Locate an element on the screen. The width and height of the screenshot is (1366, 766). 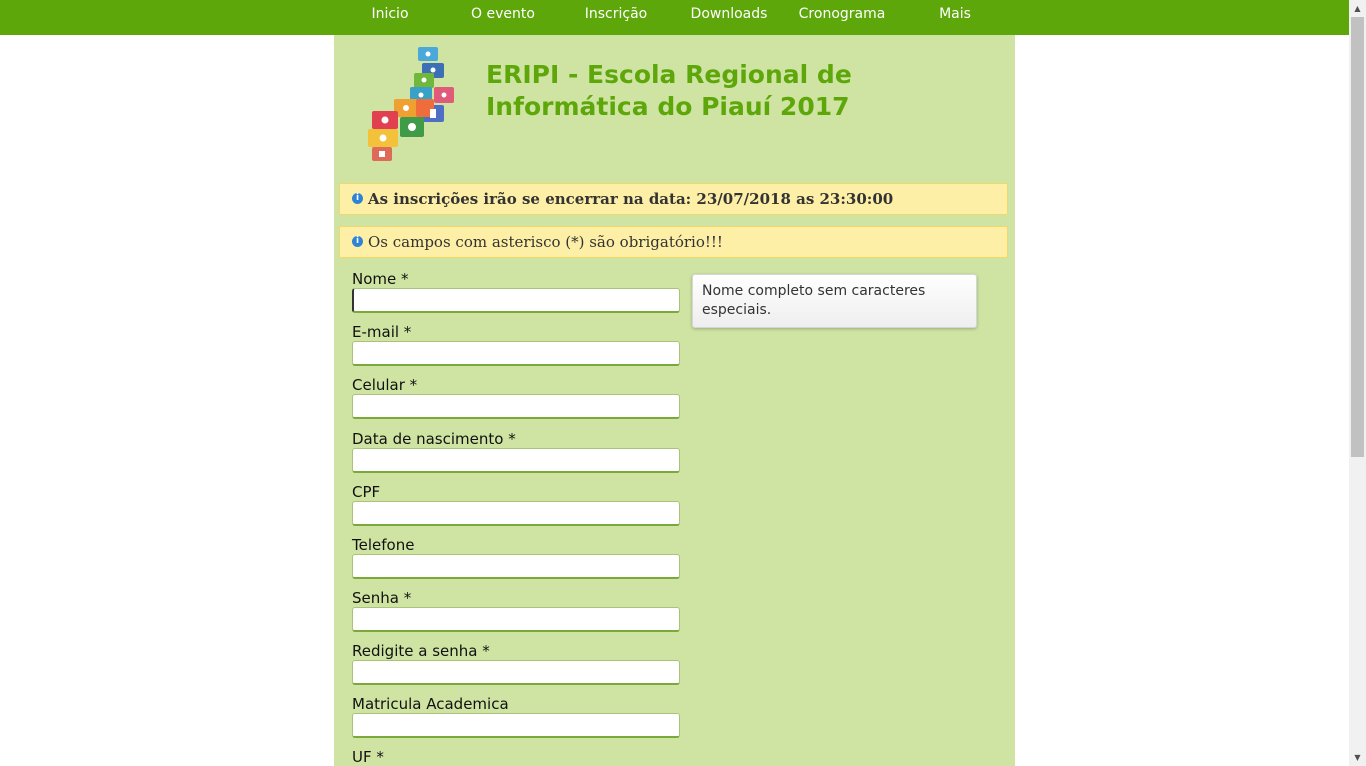
nome-hint-tooltip: Nome completo sem caracteres especiais. is located at coordinates (834, 301).